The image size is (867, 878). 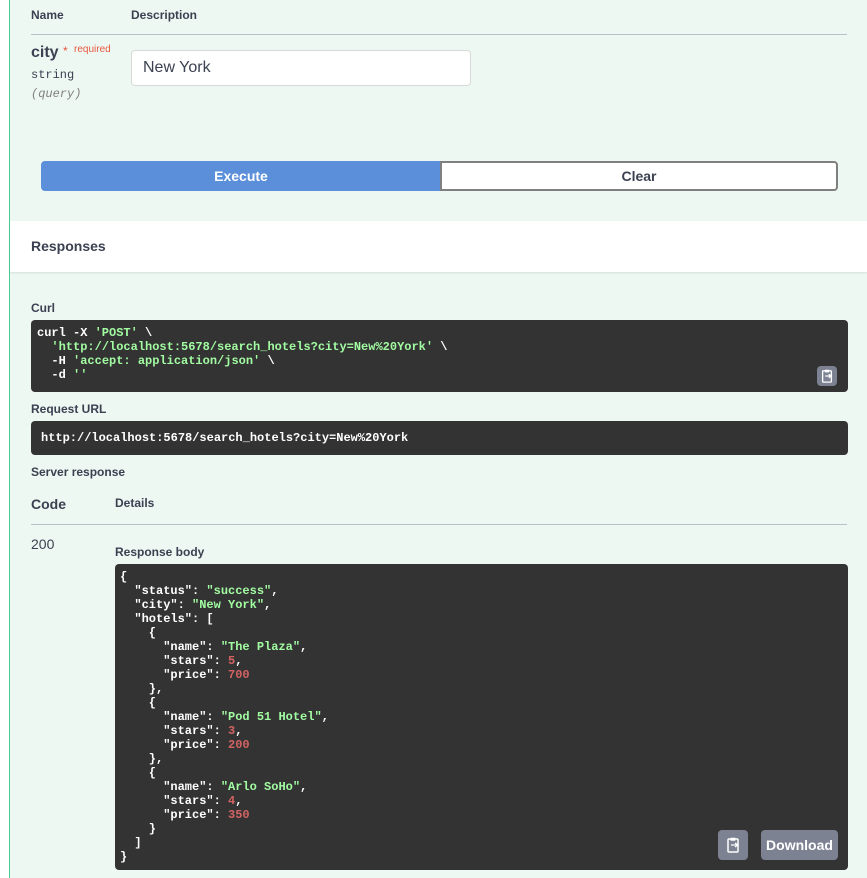 What do you see at coordinates (228, 605) in the screenshot?
I see `json-city: "New York"` at bounding box center [228, 605].